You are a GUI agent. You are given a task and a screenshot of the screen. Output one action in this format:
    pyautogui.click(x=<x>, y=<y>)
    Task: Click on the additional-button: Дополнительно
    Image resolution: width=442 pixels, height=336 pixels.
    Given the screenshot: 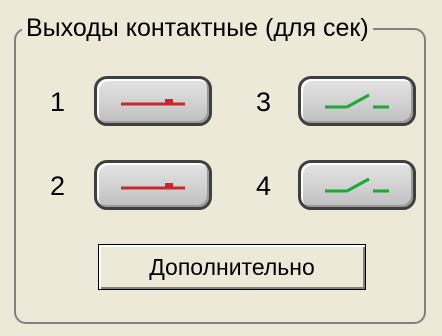 What is the action you would take?
    pyautogui.click(x=232, y=267)
    